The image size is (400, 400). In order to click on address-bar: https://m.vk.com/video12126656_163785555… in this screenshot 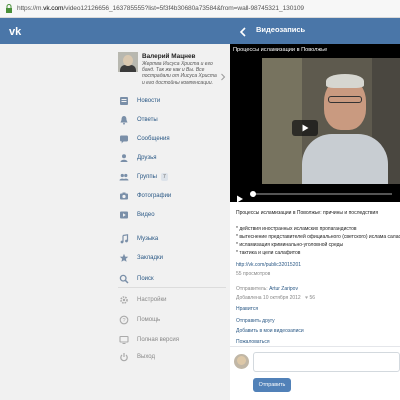, I will do `click(200, 9)`.